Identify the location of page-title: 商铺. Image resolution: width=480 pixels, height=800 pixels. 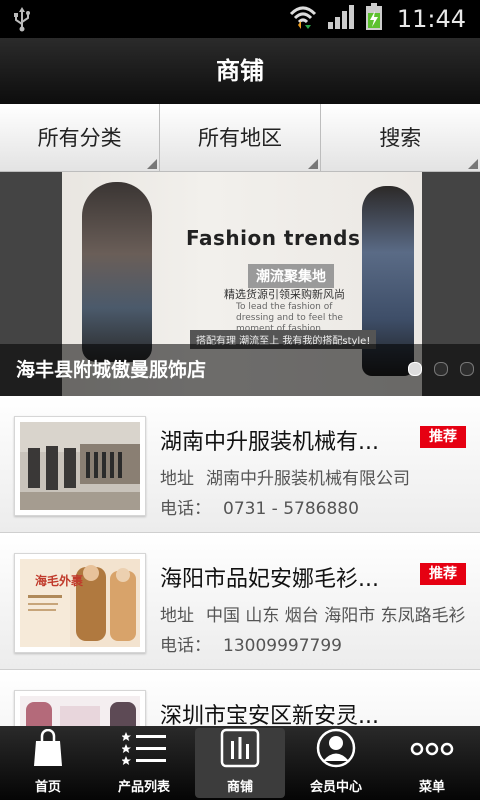
(240, 71).